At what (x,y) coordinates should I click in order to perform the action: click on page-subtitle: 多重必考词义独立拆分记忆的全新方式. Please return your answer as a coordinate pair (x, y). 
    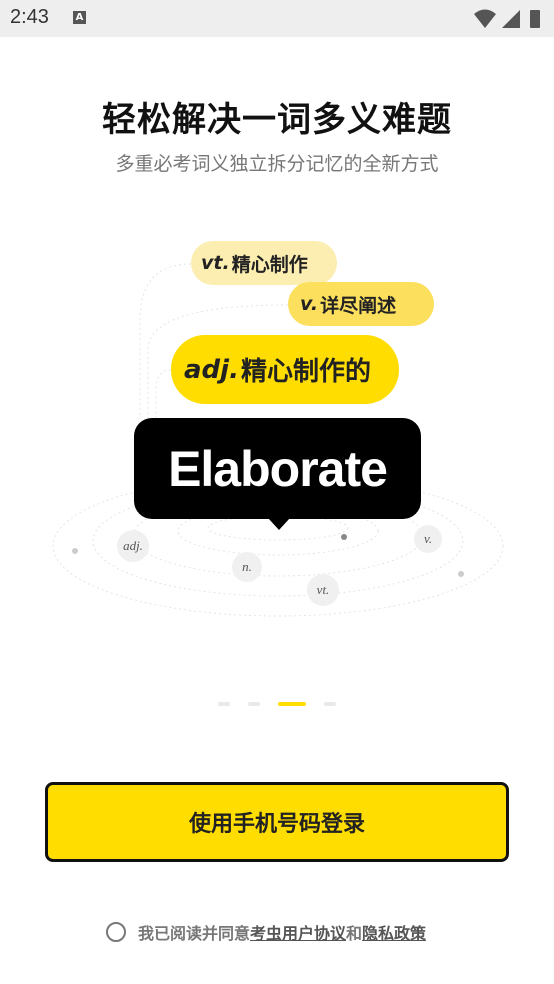
    Looking at the image, I should click on (277, 164).